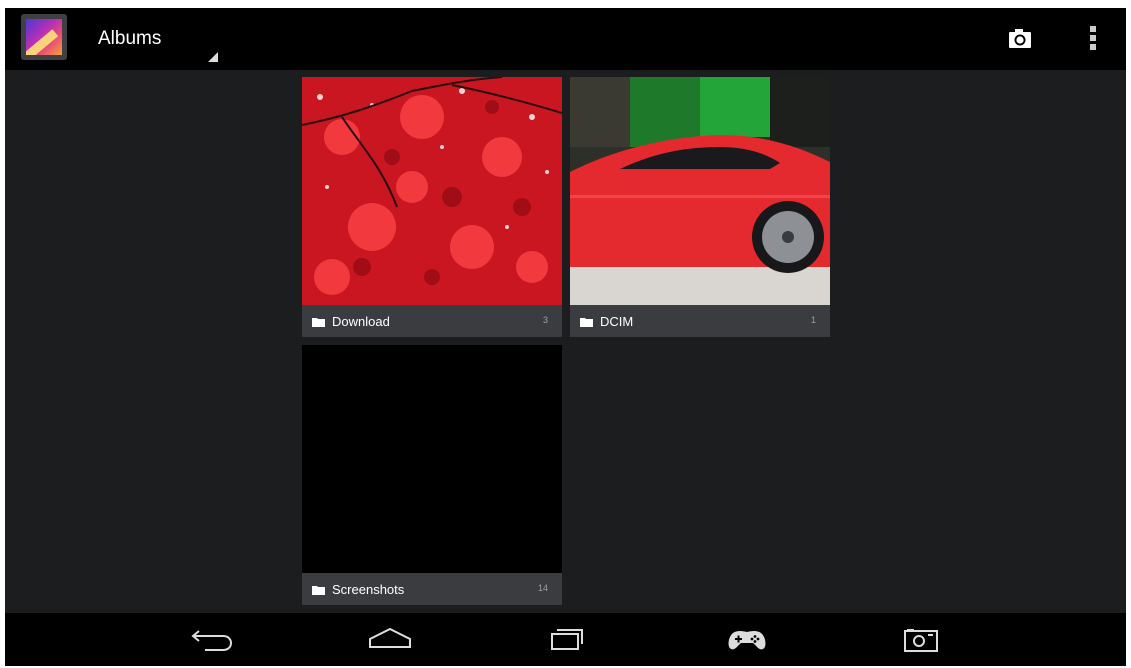  Describe the element at coordinates (432, 321) in the screenshot. I see `album-label-bar: Download 3` at that location.